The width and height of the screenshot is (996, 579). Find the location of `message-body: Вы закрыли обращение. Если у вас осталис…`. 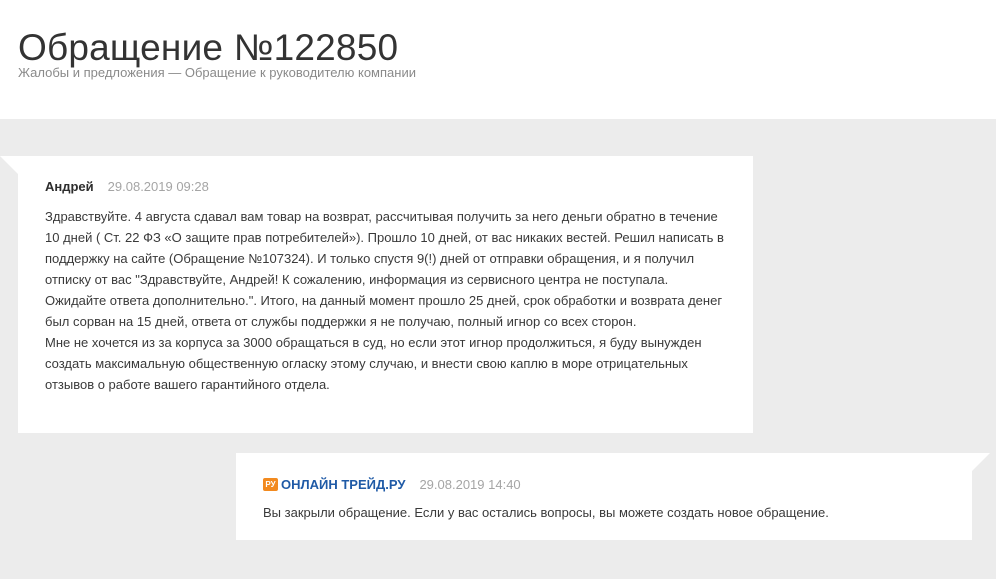

message-body: Вы закрыли обращение. Если у вас осталис… is located at coordinates (546, 512).